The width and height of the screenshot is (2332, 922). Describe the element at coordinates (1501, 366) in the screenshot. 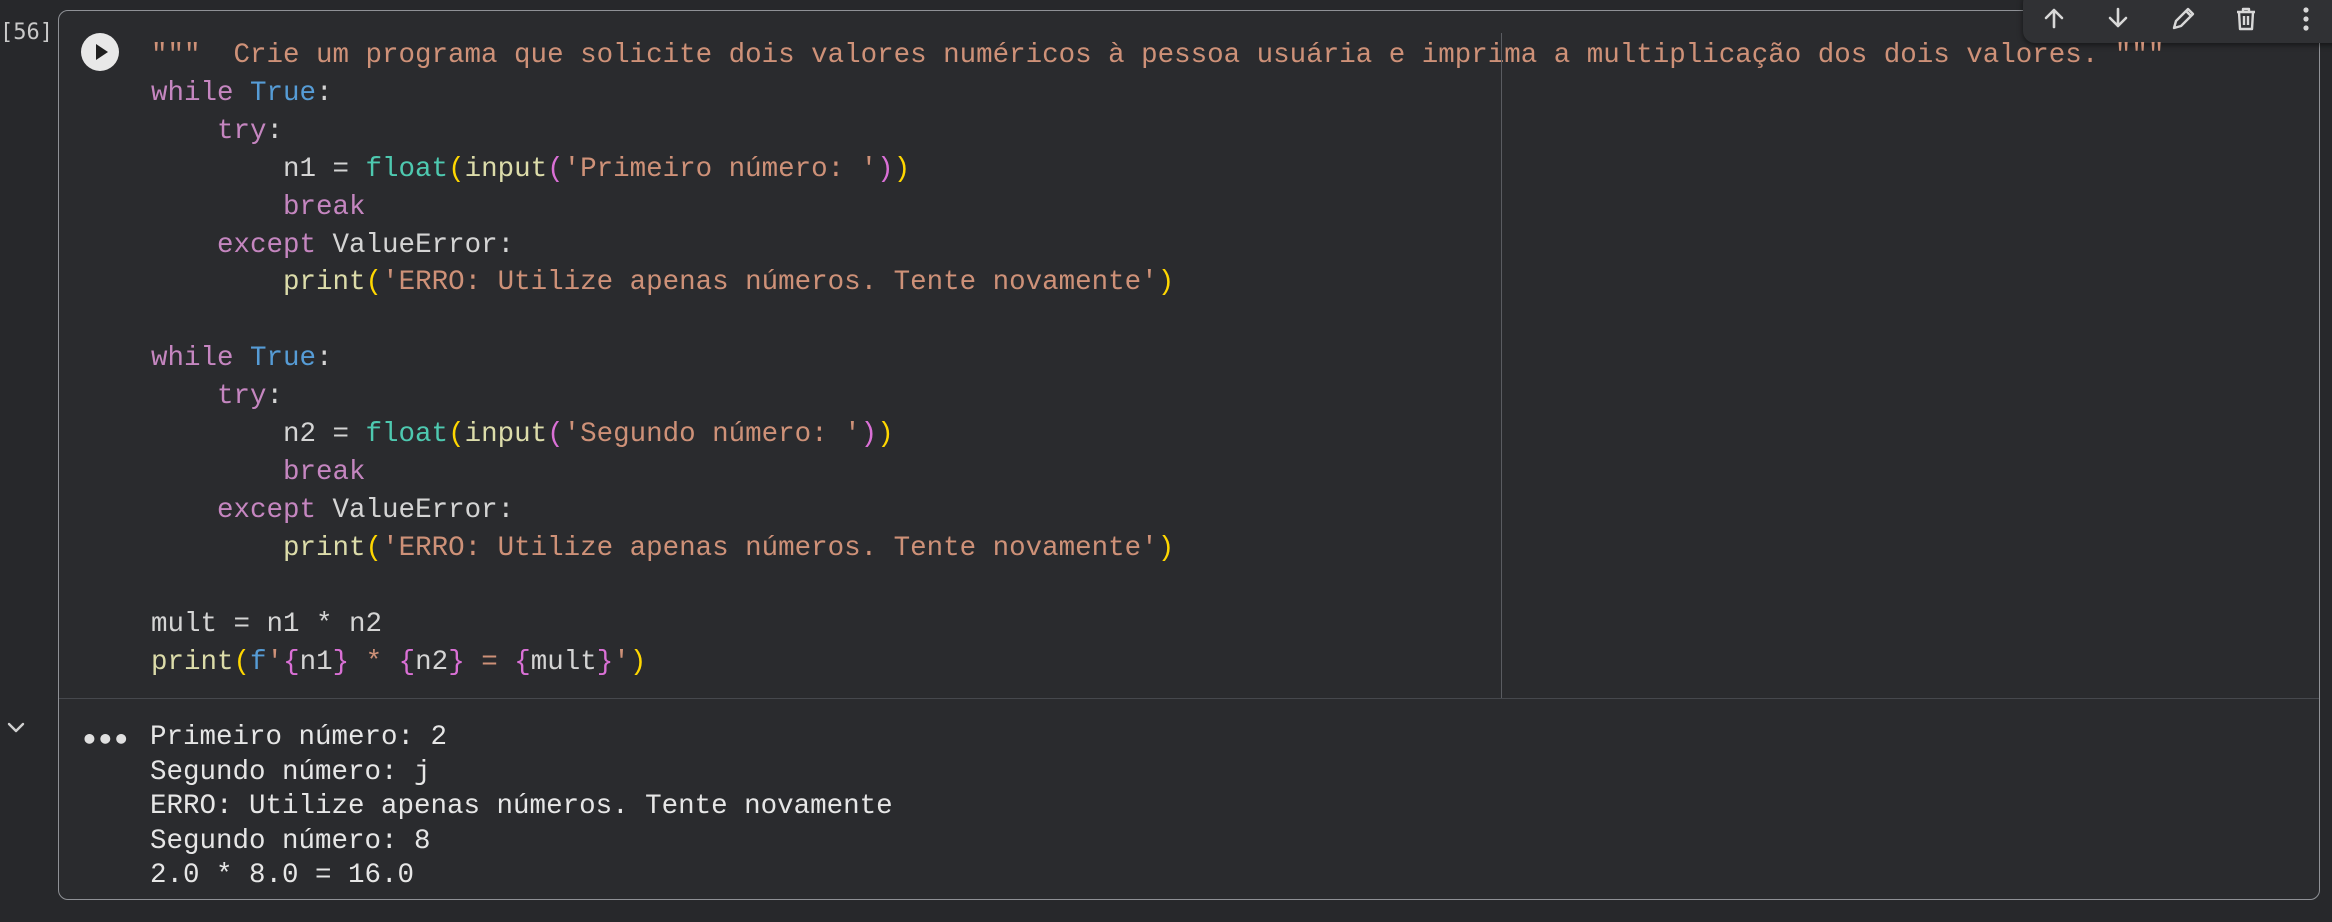

I see `line-length-ruler` at that location.